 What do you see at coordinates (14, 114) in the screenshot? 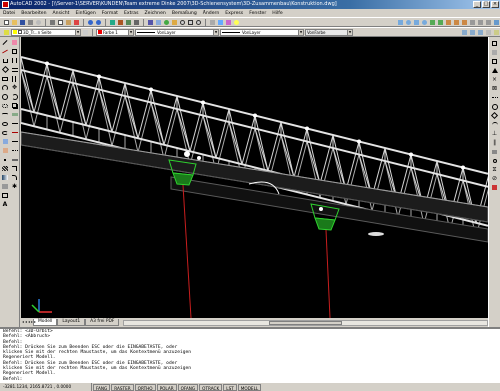
I see `stretch-icon` at bounding box center [14, 114].